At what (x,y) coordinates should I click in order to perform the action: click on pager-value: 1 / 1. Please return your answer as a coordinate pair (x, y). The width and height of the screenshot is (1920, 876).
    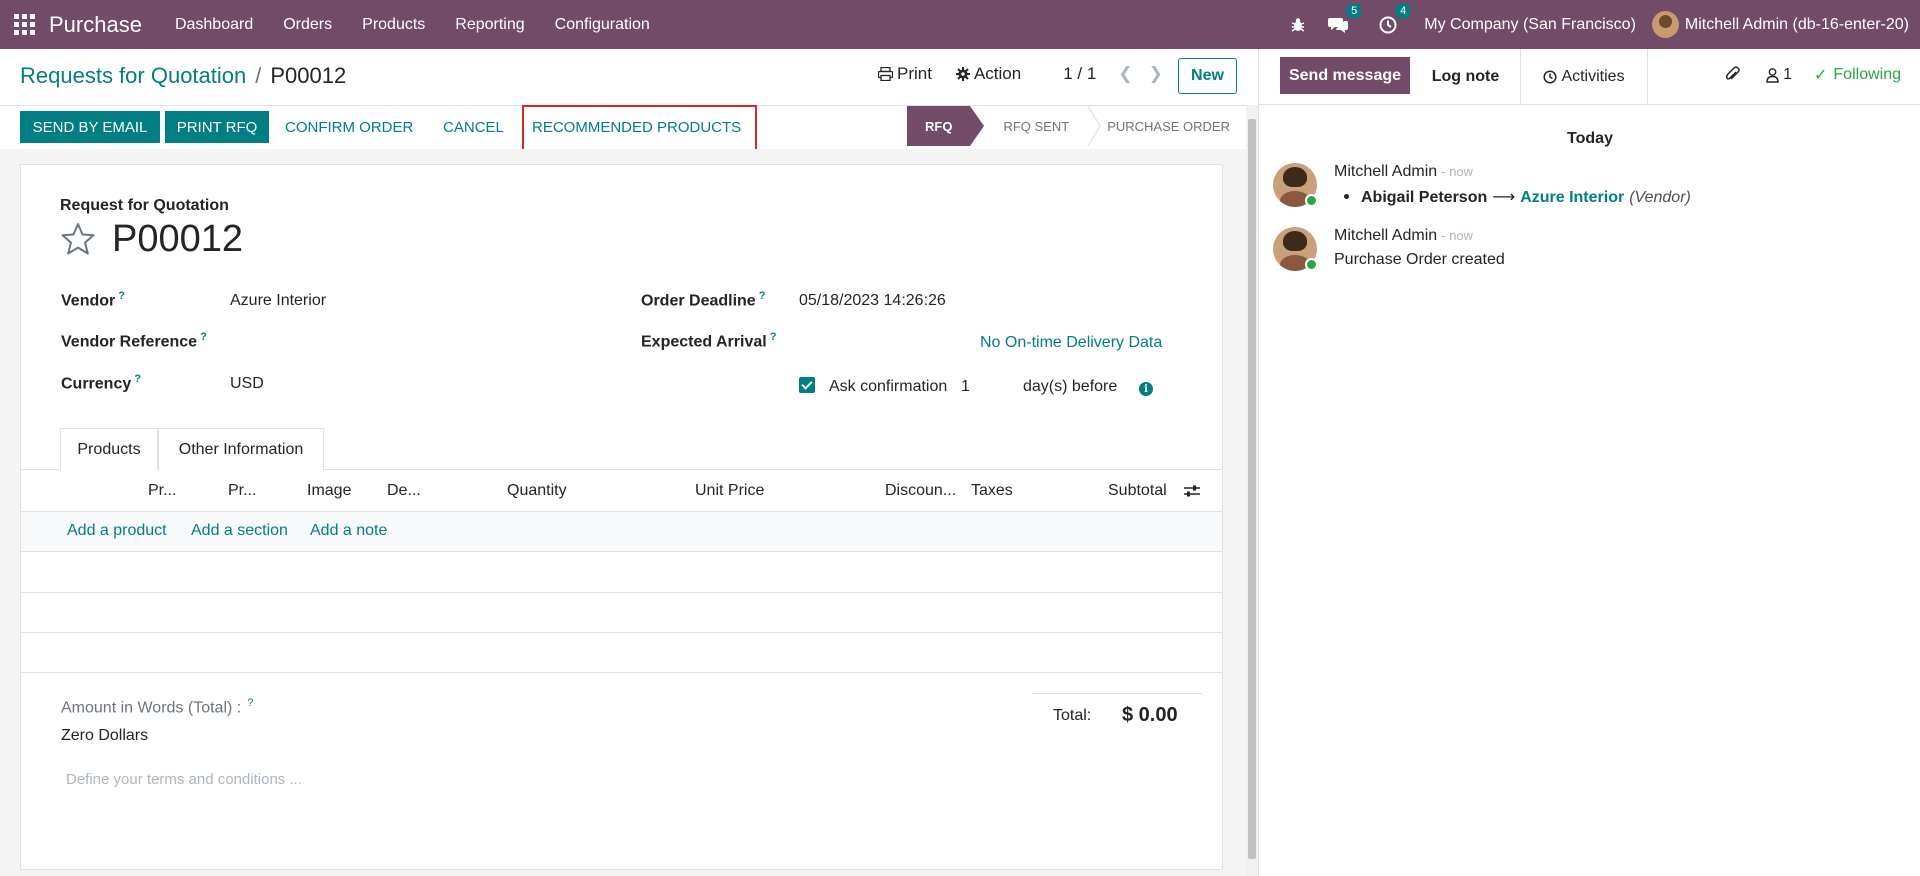
    Looking at the image, I should click on (1079, 74).